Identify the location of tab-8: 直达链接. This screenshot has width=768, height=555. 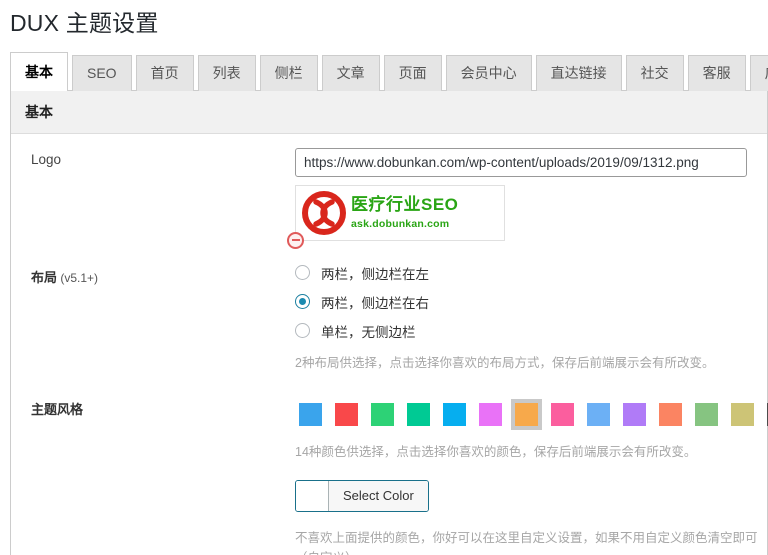
(578, 72).